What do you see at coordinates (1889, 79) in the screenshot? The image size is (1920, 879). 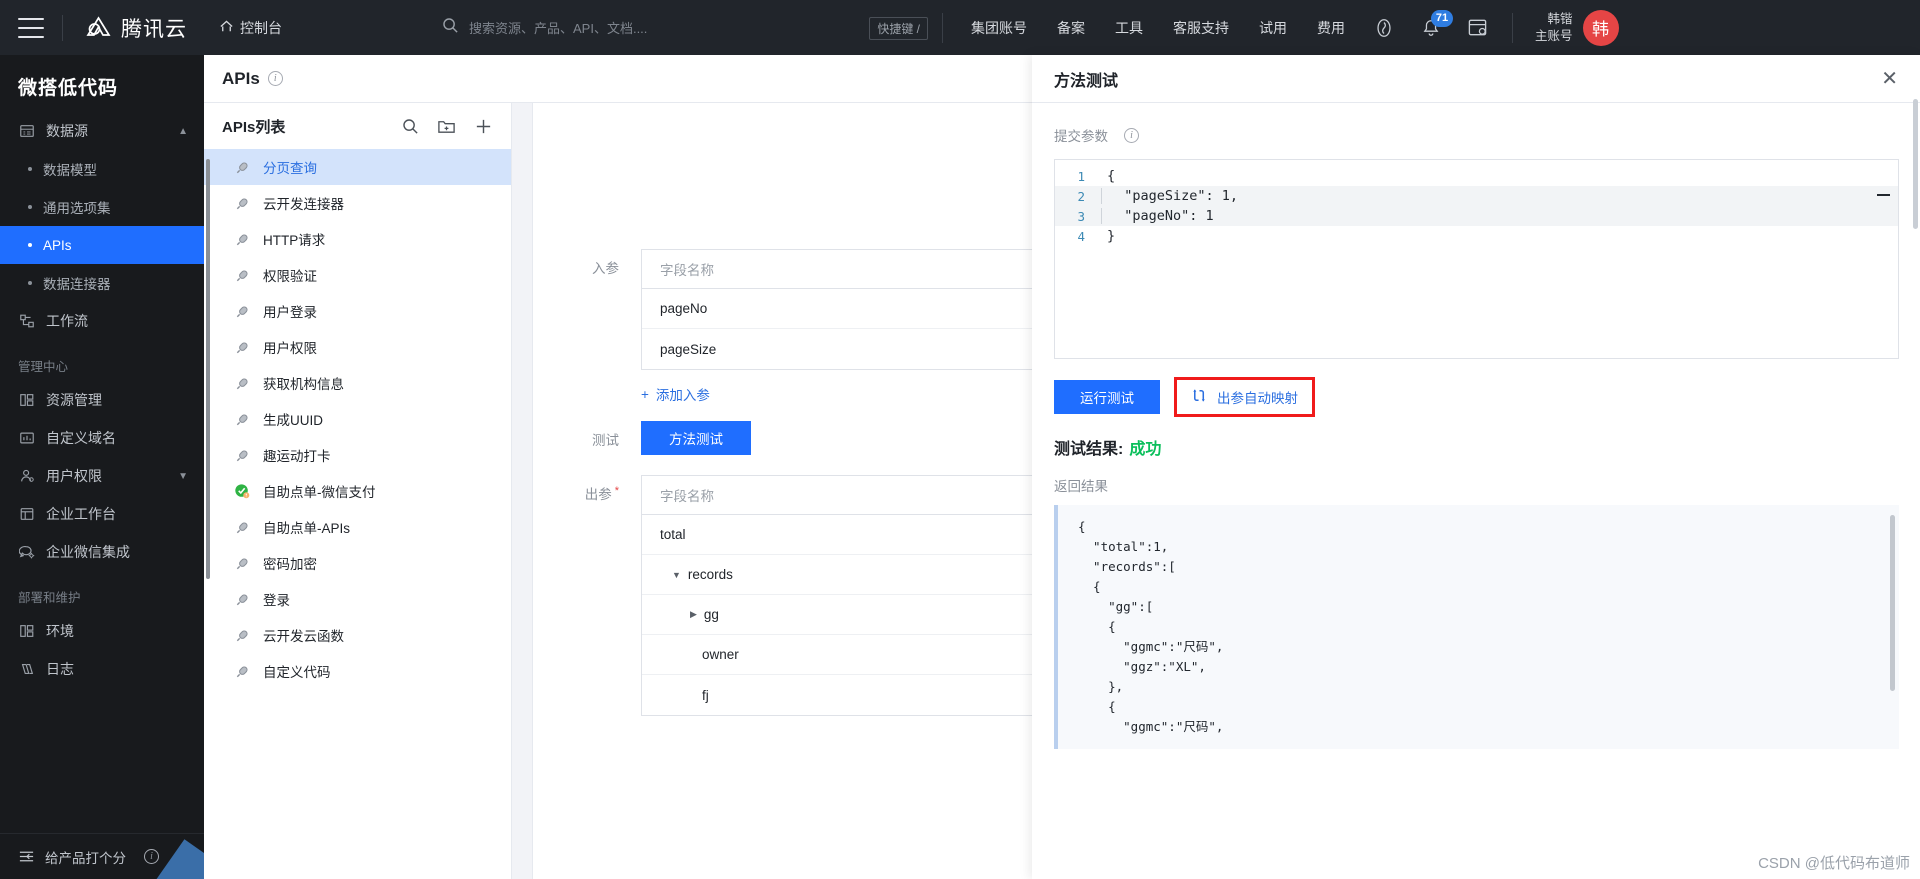 I see `close-icon: ✕` at bounding box center [1889, 79].